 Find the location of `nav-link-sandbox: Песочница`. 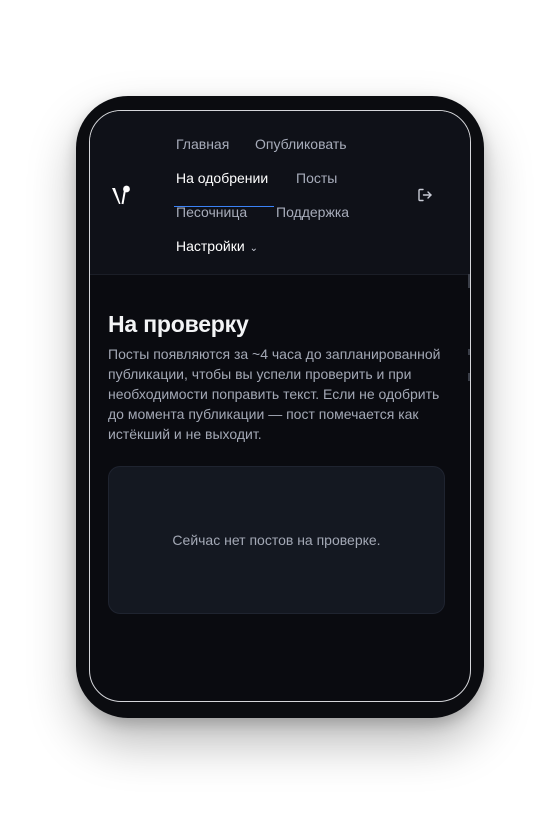

nav-link-sandbox: Песочница is located at coordinates (211, 212).